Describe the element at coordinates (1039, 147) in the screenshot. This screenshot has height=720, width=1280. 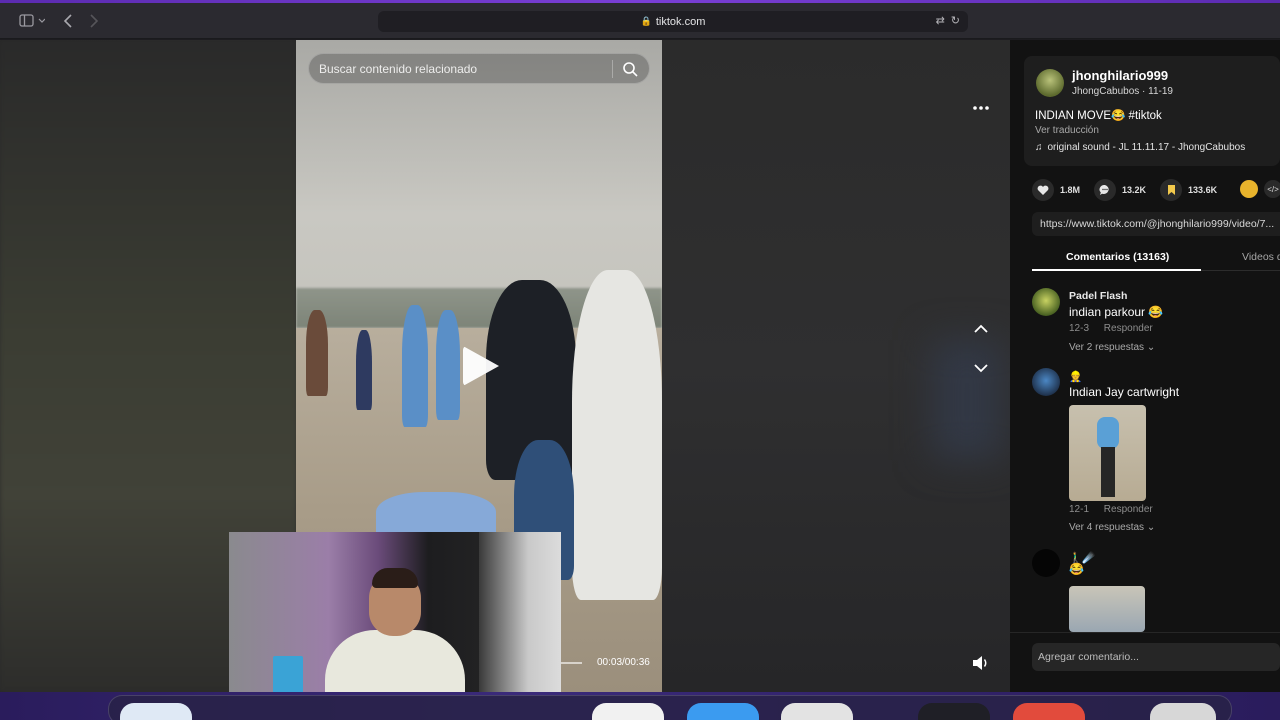
I see `music-note-icon: ♫` at that location.